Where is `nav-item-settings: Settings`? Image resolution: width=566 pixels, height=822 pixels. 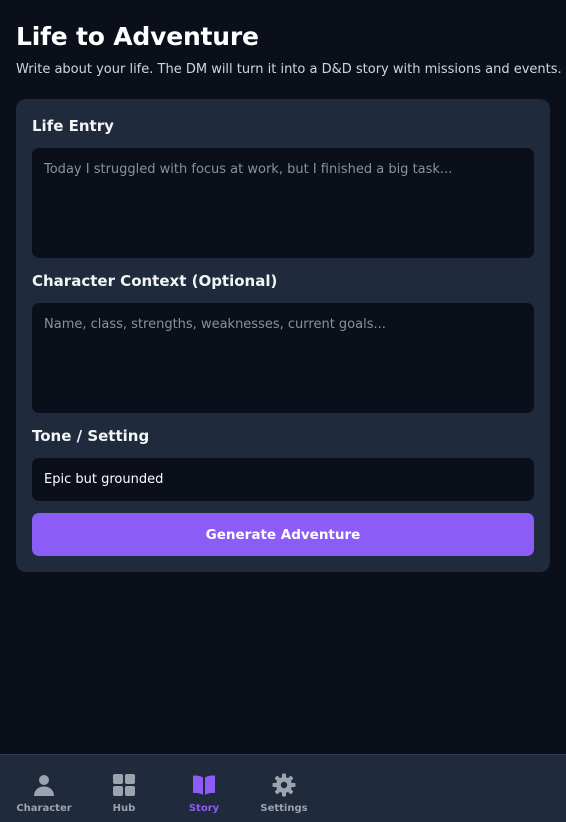 nav-item-settings: Settings is located at coordinates (284, 793).